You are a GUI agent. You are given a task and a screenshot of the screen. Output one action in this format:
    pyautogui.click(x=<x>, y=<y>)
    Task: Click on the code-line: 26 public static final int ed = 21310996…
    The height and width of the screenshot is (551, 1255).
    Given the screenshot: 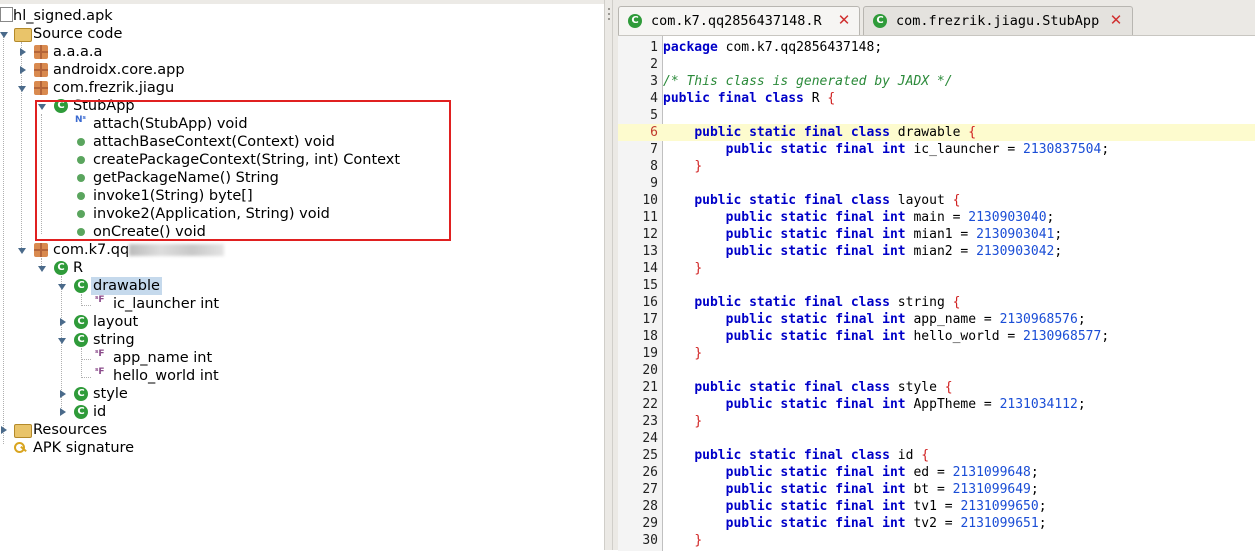 What is the action you would take?
    pyautogui.click(x=936, y=472)
    